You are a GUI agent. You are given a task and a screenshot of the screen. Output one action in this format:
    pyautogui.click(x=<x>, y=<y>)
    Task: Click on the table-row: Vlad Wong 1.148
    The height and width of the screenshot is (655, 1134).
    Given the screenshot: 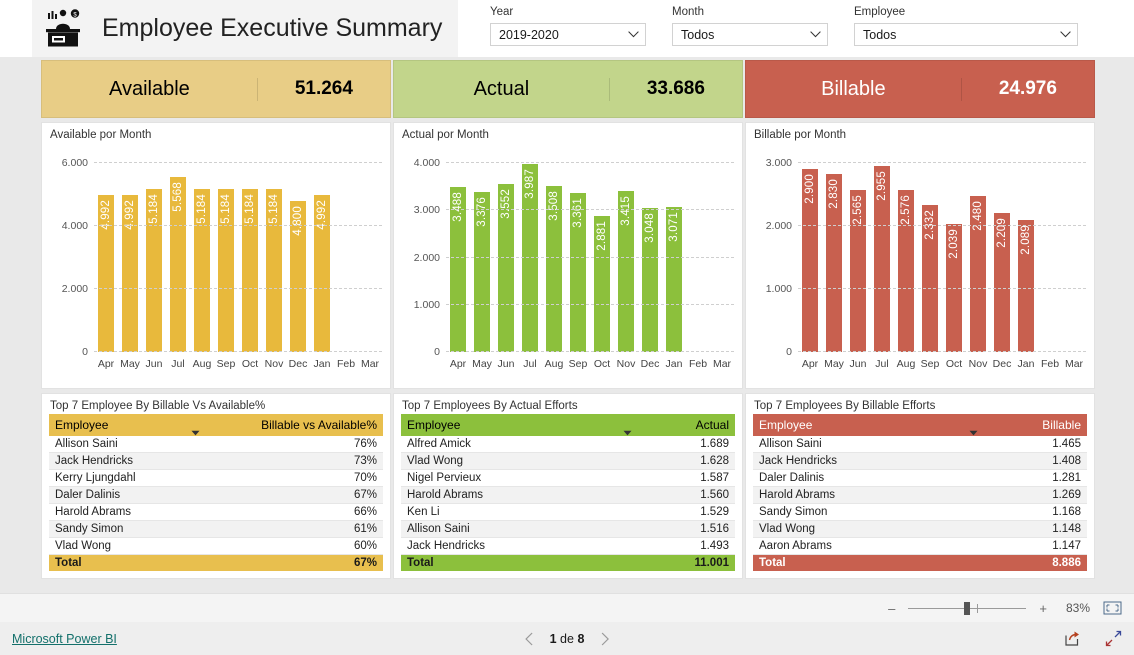 What is the action you would take?
    pyautogui.click(x=920, y=529)
    